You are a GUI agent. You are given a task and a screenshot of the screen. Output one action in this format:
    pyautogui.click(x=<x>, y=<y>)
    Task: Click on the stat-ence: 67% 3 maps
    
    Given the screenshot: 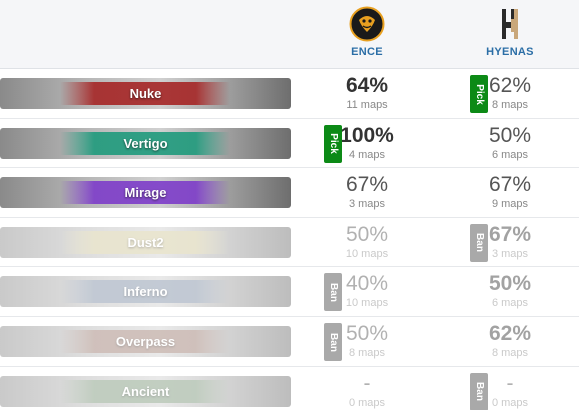 What is the action you would take?
    pyautogui.click(x=367, y=191)
    